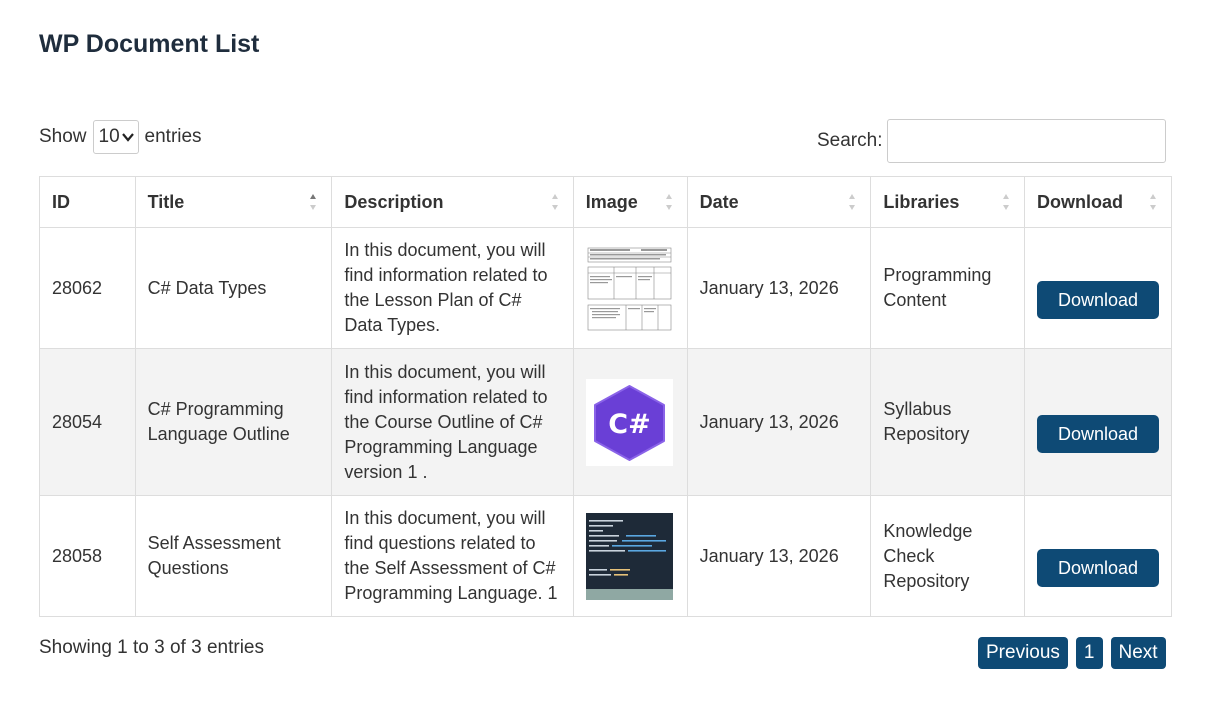 The width and height of the screenshot is (1208, 722). I want to click on code-editor-thumbnail, so click(629, 556).